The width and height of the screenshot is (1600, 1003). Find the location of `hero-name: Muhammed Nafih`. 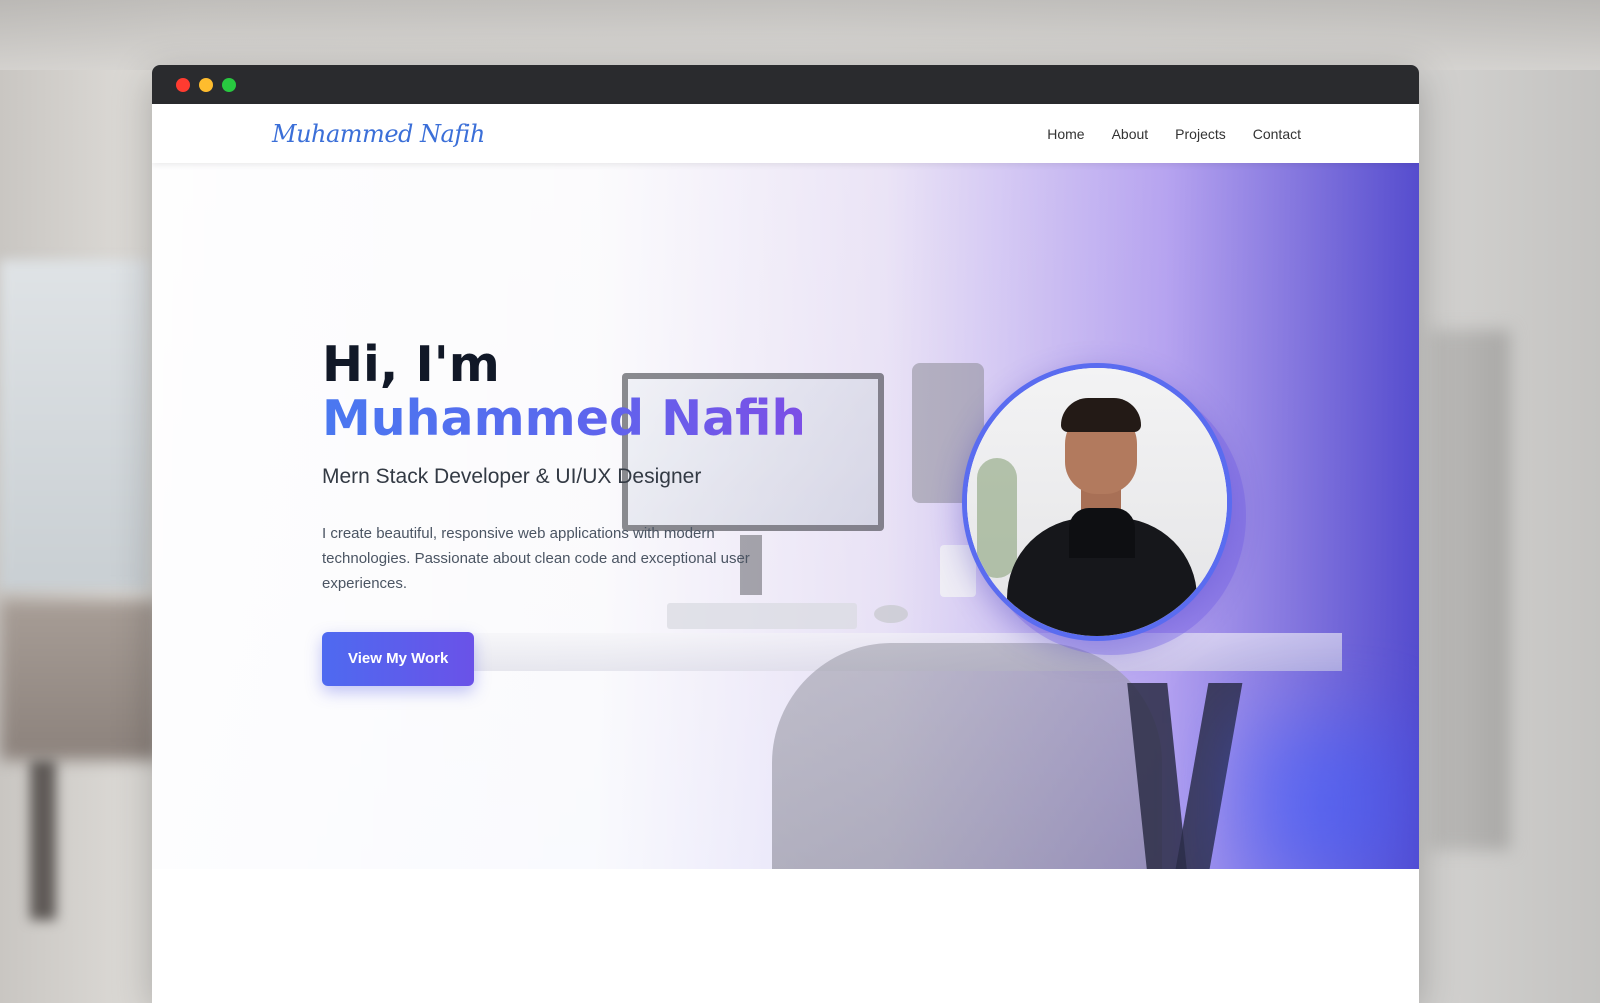

hero-name: Muhammed Nafih is located at coordinates (564, 418).